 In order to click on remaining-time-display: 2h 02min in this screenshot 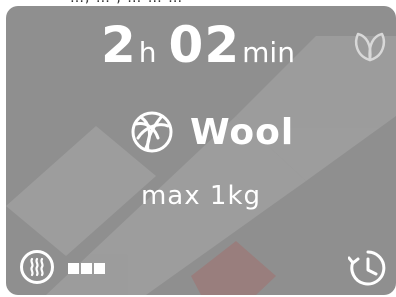, I will do `click(204, 45)`.